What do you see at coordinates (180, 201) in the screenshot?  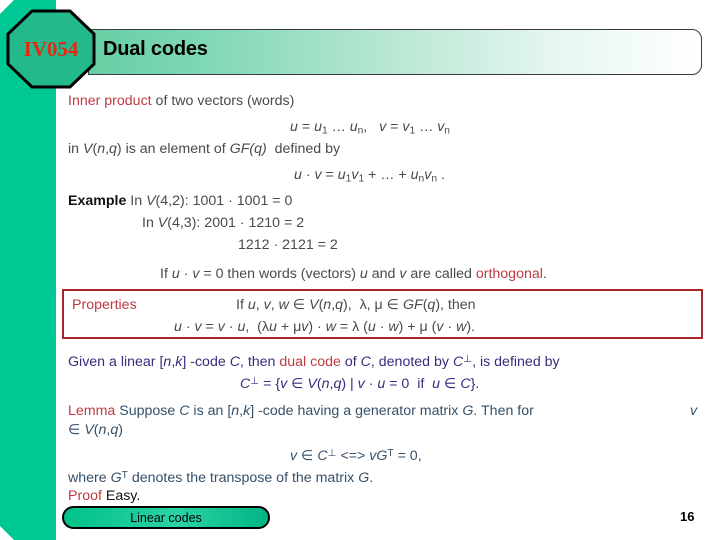 I see `example-line-1: Example In V(4,2): 1001 · 1001 = 0` at bounding box center [180, 201].